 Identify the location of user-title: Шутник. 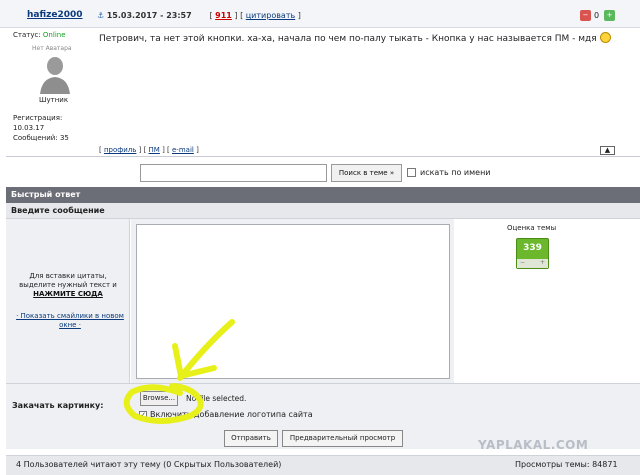
(54, 100).